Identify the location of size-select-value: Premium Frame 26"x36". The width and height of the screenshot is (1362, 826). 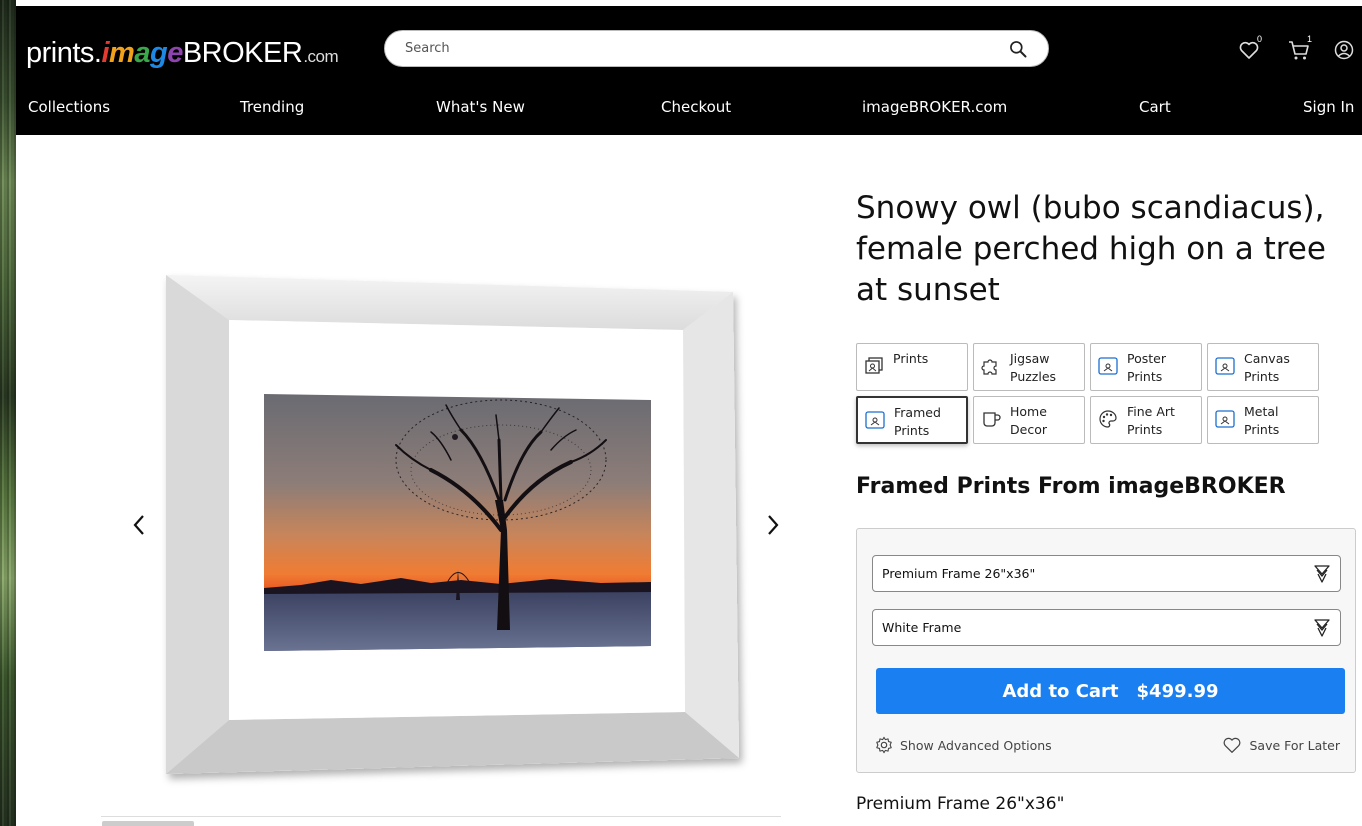
(959, 573).